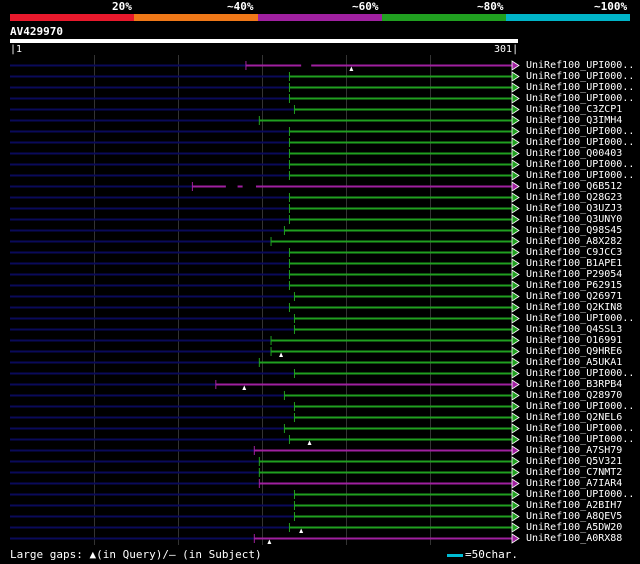  Describe the element at coordinates (574, 461) in the screenshot. I see `hit-label: UniRef100_Q5V321` at that location.